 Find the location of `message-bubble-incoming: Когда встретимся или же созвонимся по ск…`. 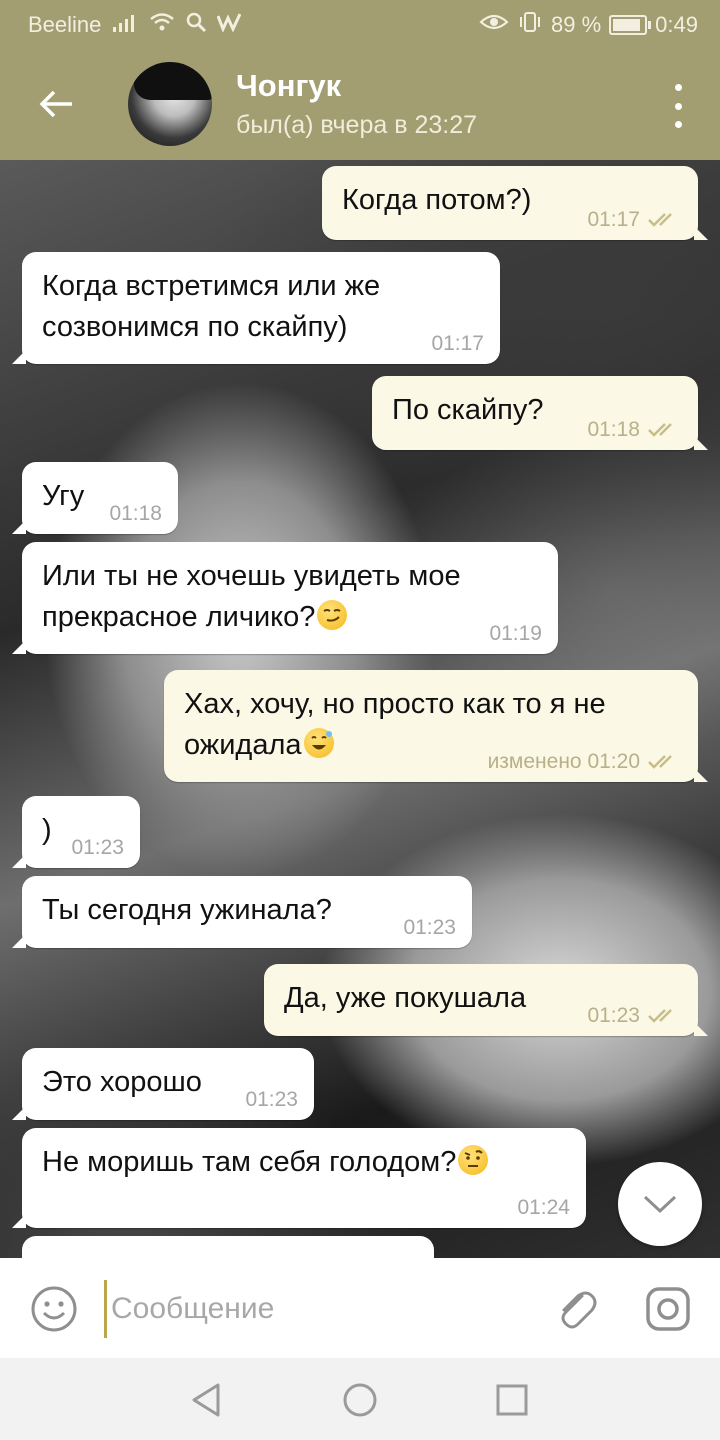

message-bubble-incoming: Когда встретимся или же созвонимся по ск… is located at coordinates (256, 308).